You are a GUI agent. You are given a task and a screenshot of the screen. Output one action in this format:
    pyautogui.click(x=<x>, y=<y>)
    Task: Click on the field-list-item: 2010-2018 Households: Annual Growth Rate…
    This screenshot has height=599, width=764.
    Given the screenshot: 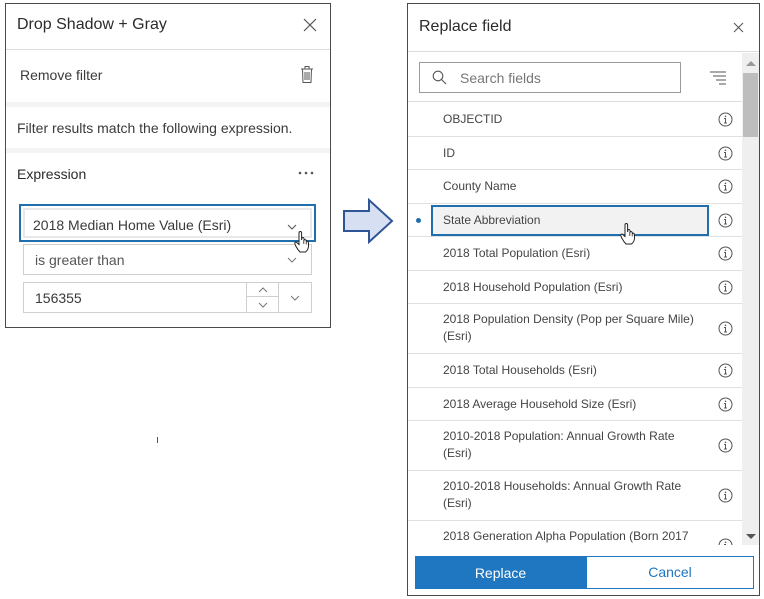 What is the action you would take?
    pyautogui.click(x=575, y=496)
    